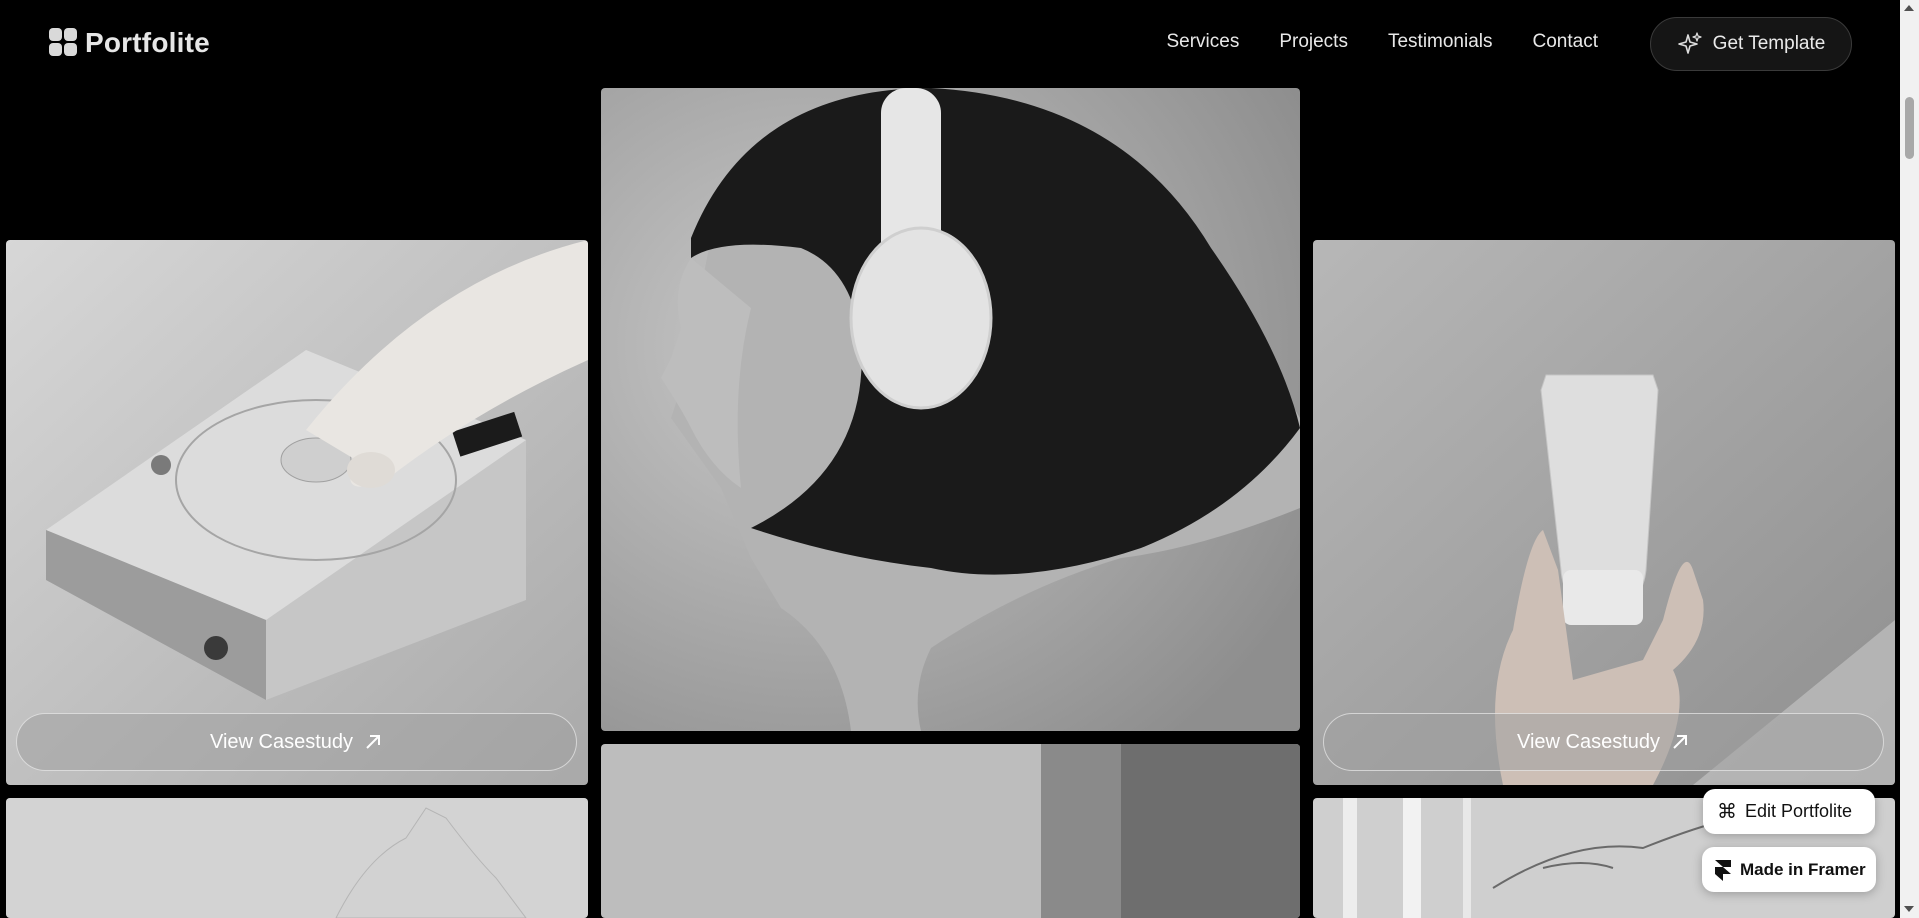 The width and height of the screenshot is (1919, 918). What do you see at coordinates (1909, 8) in the screenshot?
I see `scroll-up-arrow-icon` at bounding box center [1909, 8].